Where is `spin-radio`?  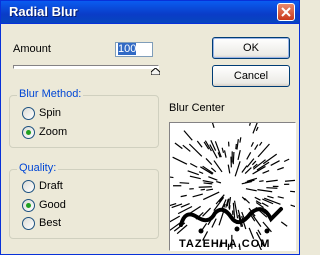 spin-radio is located at coordinates (28, 113).